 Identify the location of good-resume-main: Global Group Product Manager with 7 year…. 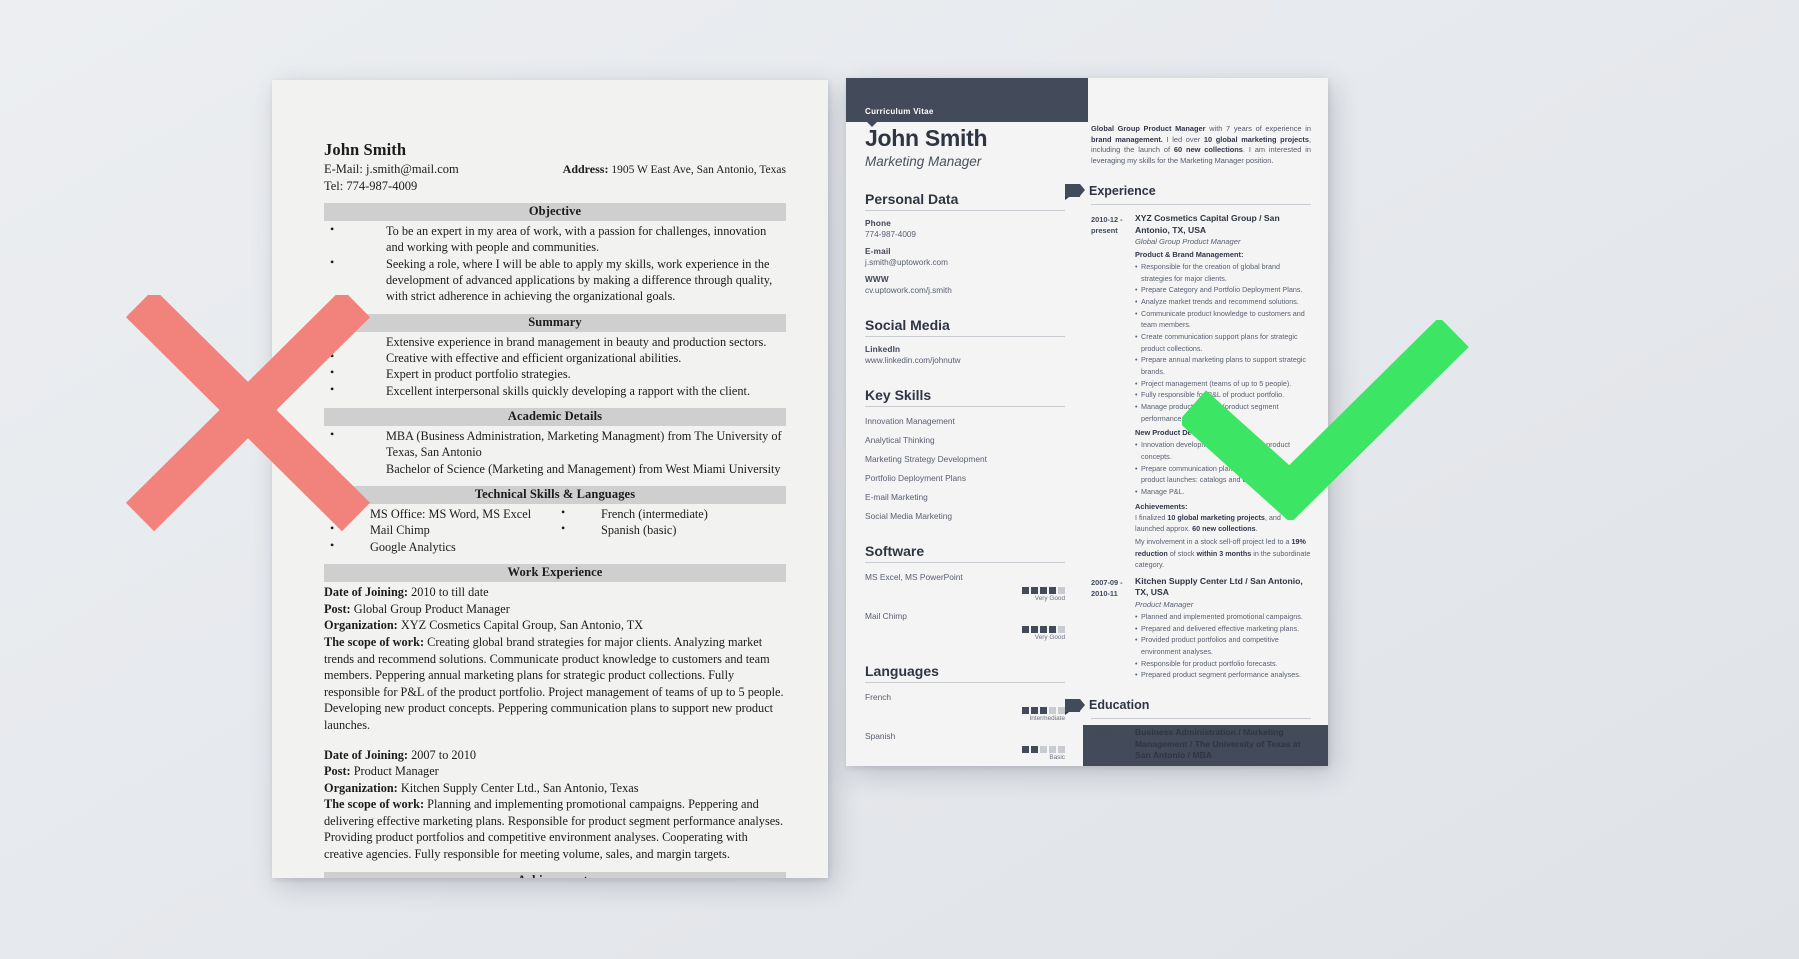
(1188, 445).